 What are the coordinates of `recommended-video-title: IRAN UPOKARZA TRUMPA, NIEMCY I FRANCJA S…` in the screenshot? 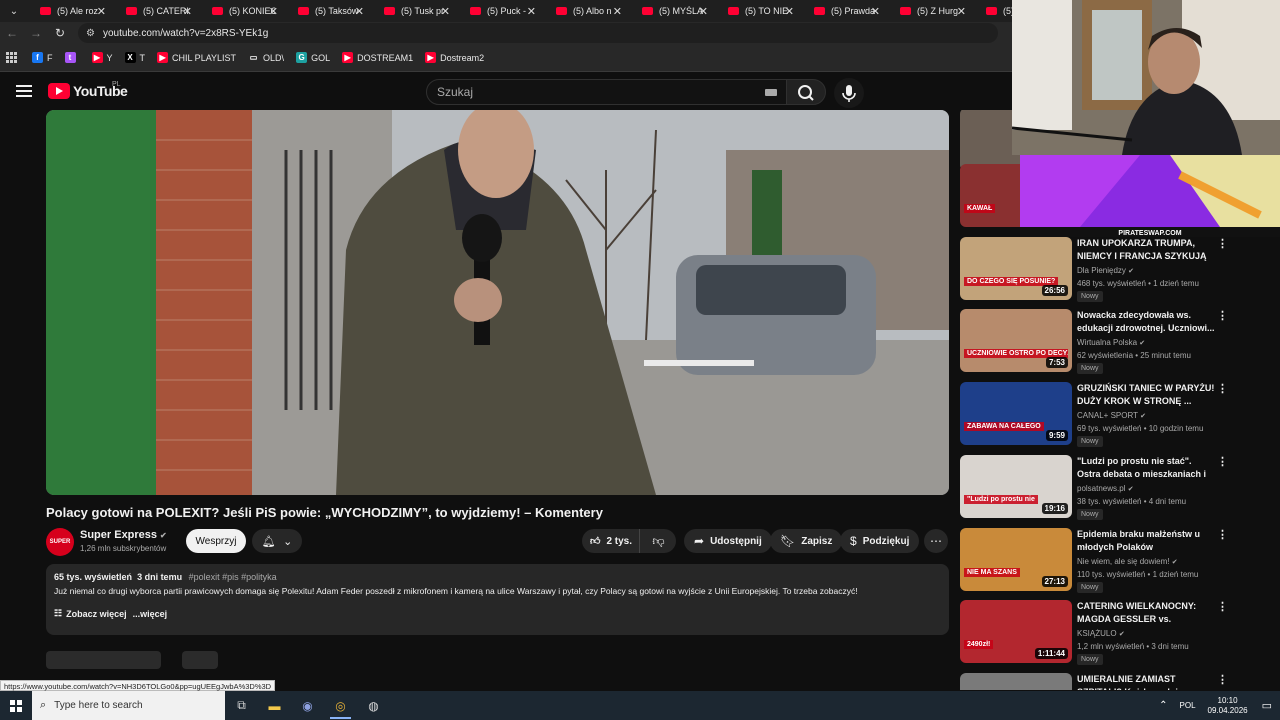 It's located at (1146, 250).